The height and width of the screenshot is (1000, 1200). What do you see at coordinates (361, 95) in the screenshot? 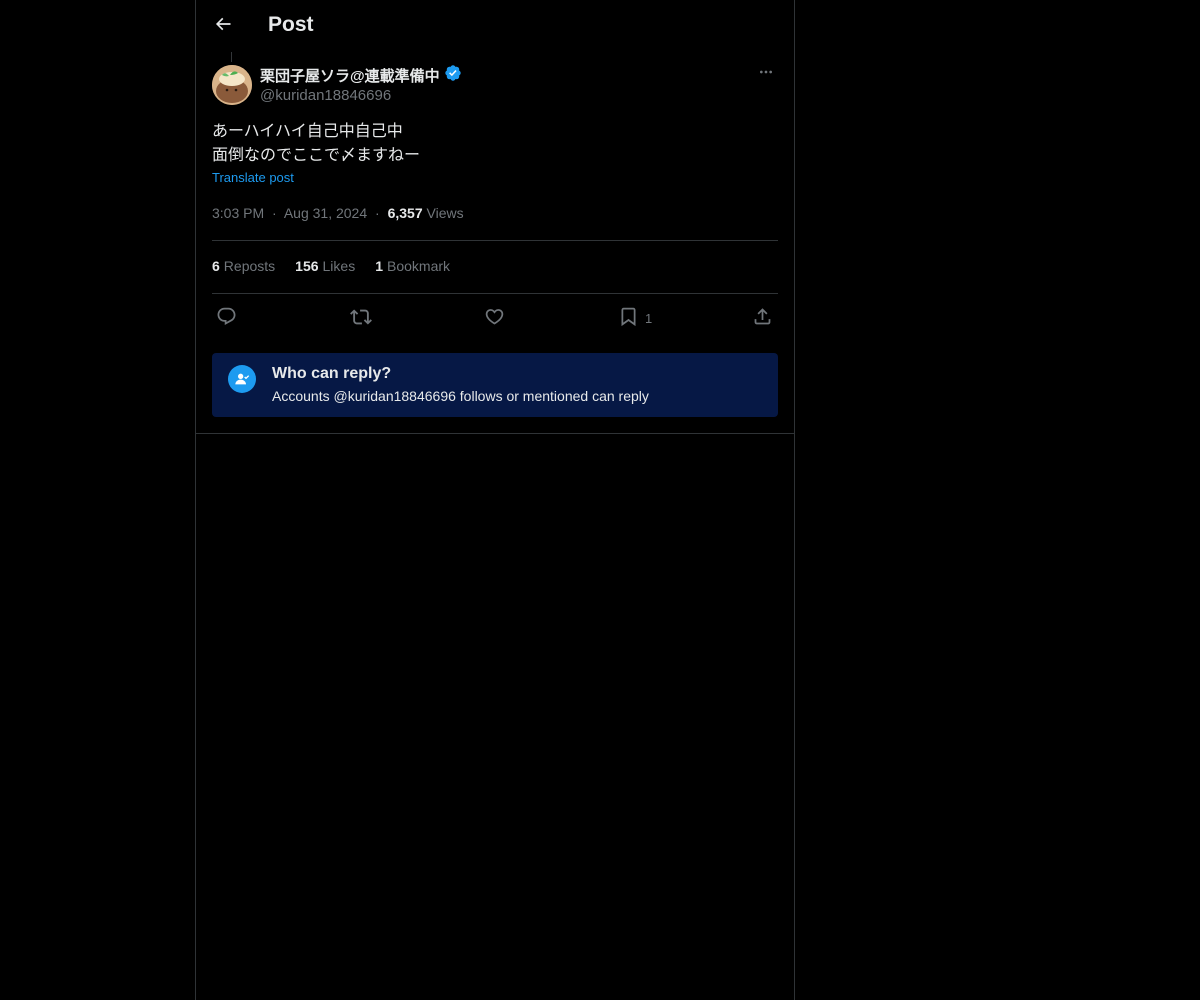
I see `user-handle: @kuridan18846696` at bounding box center [361, 95].